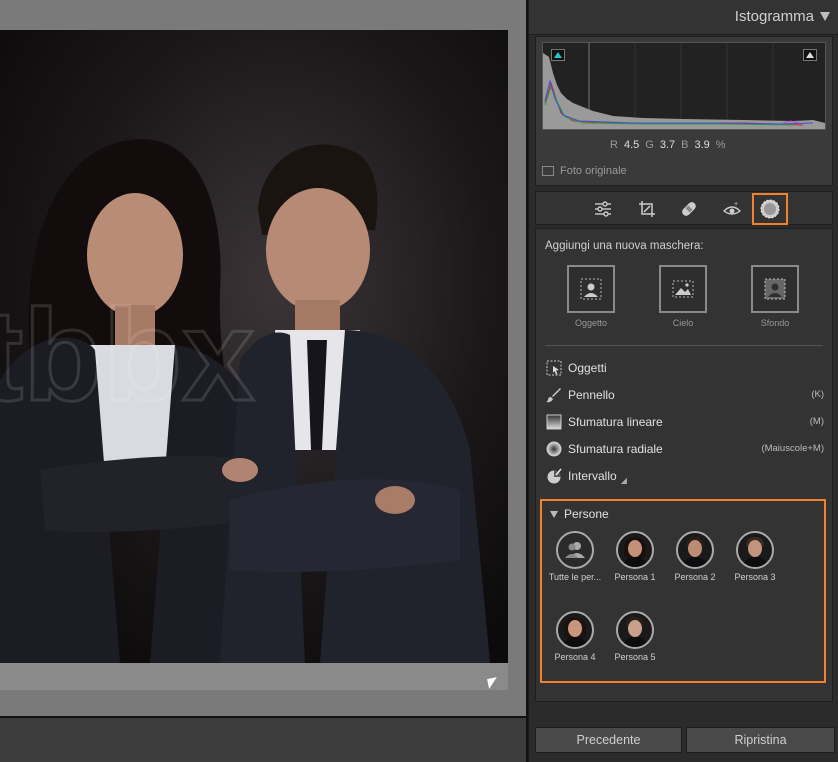 This screenshot has height=762, width=838. I want to click on person-4: Persona 4, so click(575, 636).